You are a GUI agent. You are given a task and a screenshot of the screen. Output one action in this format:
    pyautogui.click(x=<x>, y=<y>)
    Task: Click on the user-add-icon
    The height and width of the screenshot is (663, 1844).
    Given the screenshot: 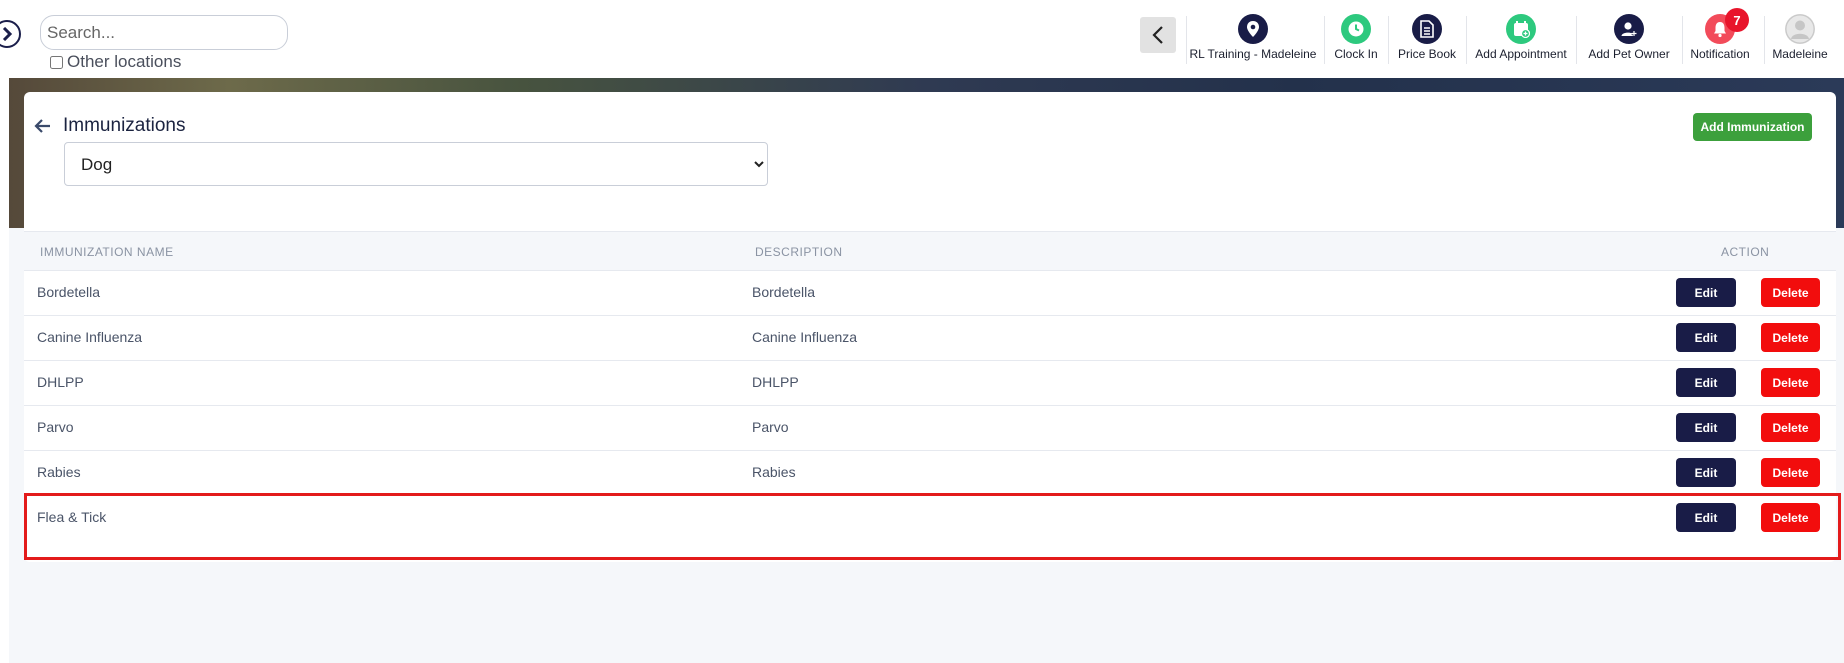 What is the action you would take?
    pyautogui.click(x=1629, y=29)
    